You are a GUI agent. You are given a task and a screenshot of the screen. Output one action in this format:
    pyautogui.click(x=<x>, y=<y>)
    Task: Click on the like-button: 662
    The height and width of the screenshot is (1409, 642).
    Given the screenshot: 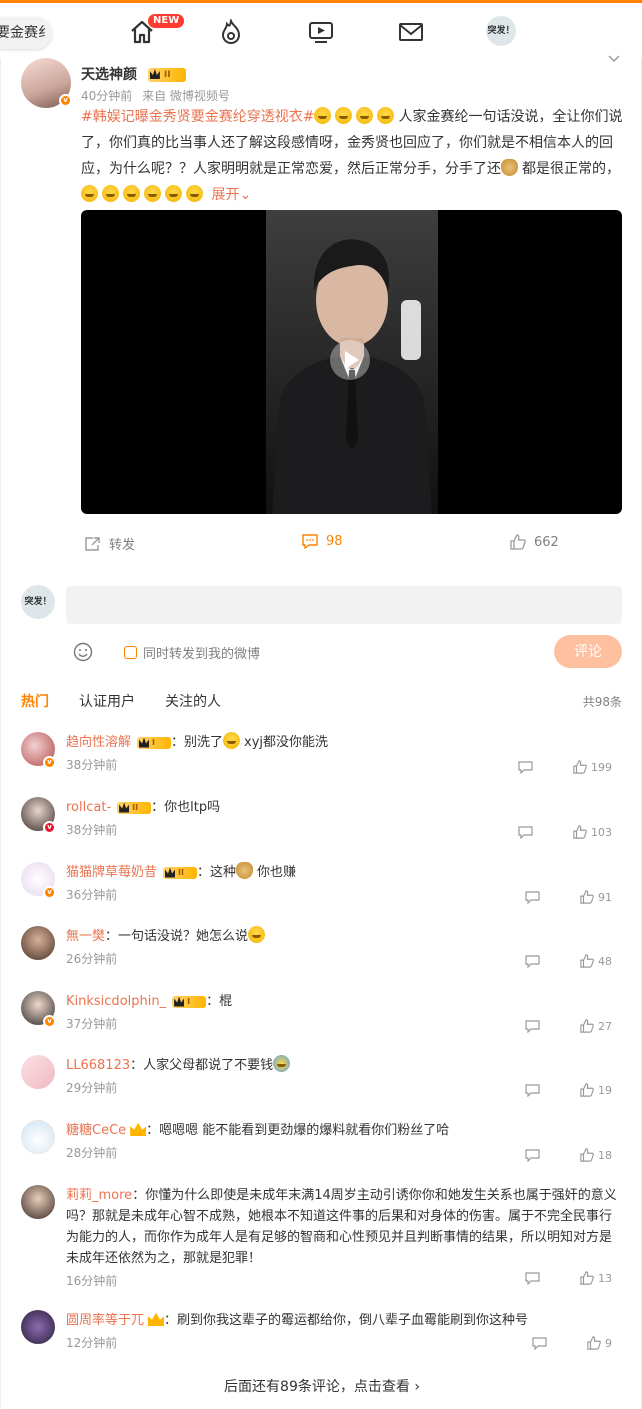 What is the action you would take?
    pyautogui.click(x=534, y=542)
    